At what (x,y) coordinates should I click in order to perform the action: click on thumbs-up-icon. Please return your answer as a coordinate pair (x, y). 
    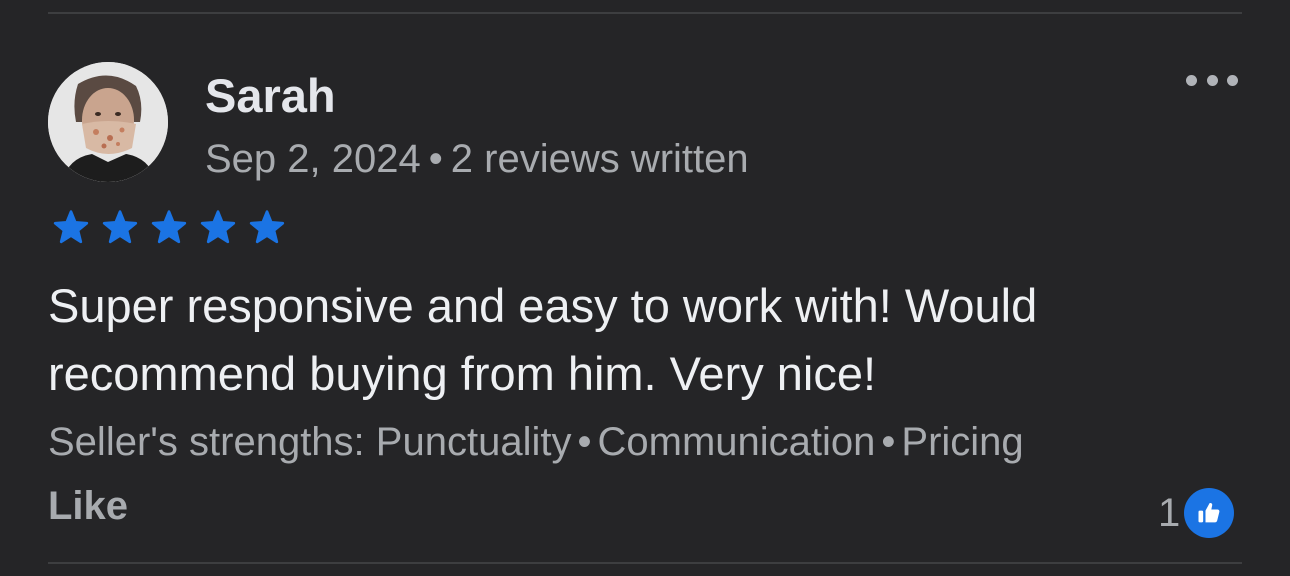
    Looking at the image, I should click on (1209, 513).